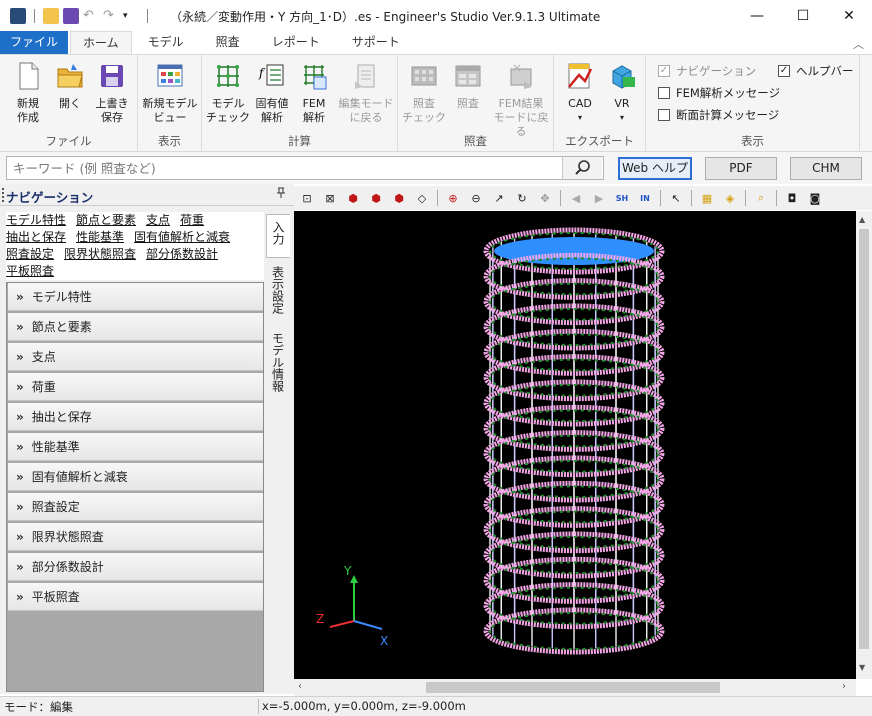  Describe the element at coordinates (815, 198) in the screenshot. I see `camera-settings-icon: ◙` at that location.